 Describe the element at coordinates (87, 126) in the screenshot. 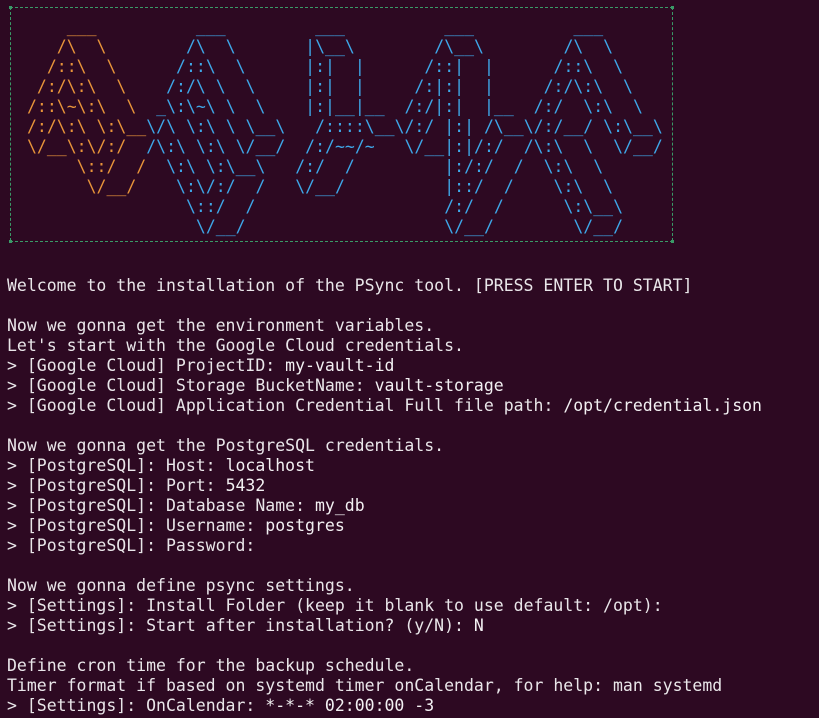

I see `banner-letter-segment: /:/\:\ \:\__` at that location.